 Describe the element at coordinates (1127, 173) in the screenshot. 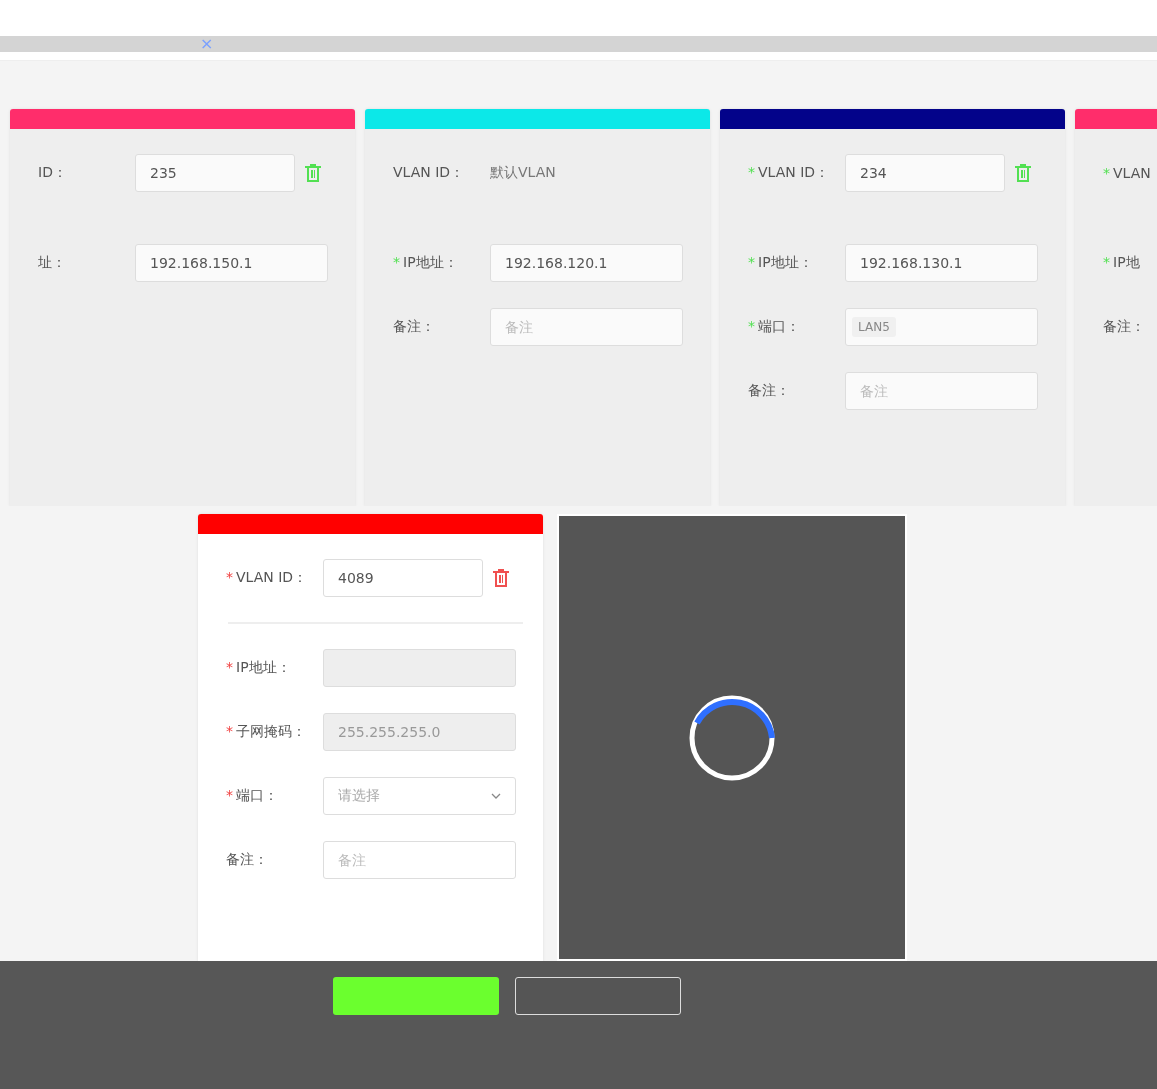

I see `field-label: * VLAN` at that location.